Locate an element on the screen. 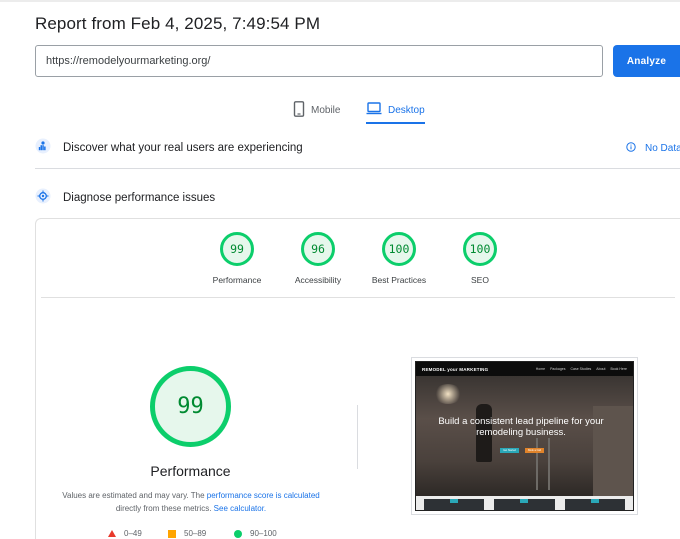  tab-mobile-label: Mobile is located at coordinates (326, 110).